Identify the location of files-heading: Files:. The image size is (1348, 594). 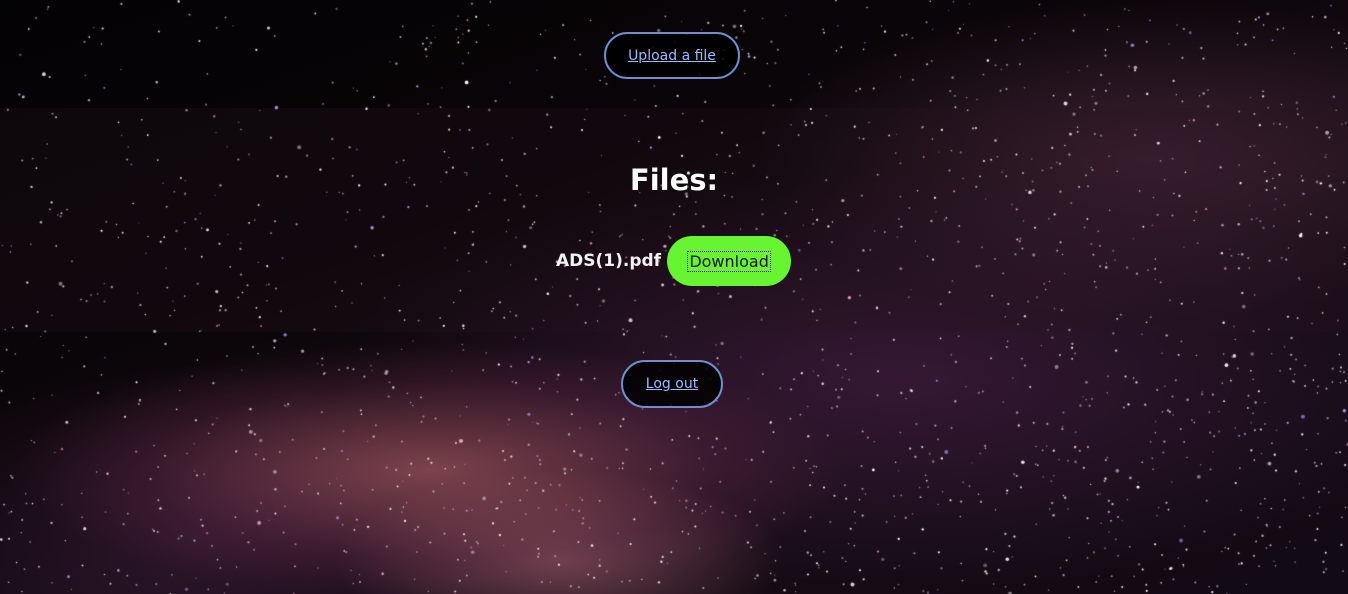
(674, 180).